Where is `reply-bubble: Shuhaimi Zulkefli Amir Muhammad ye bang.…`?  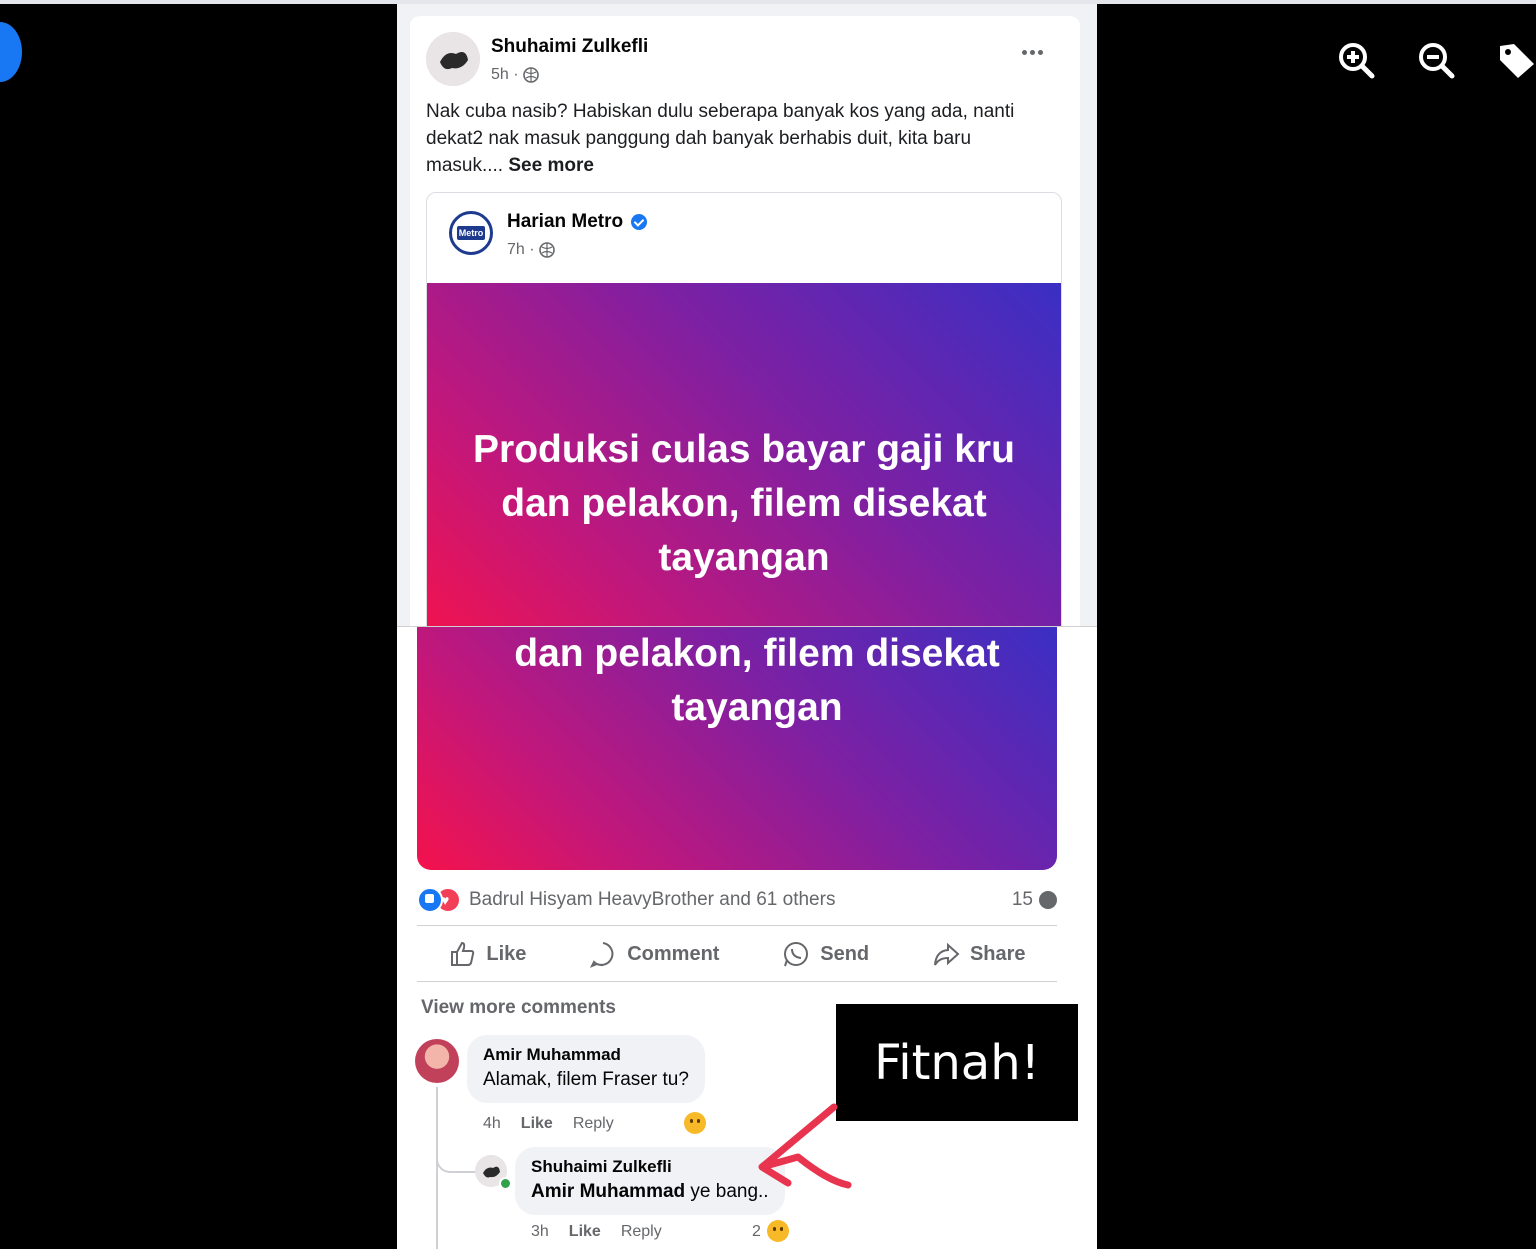 reply-bubble: Shuhaimi Zulkefli Amir Muhammad ye bang.… is located at coordinates (650, 1181).